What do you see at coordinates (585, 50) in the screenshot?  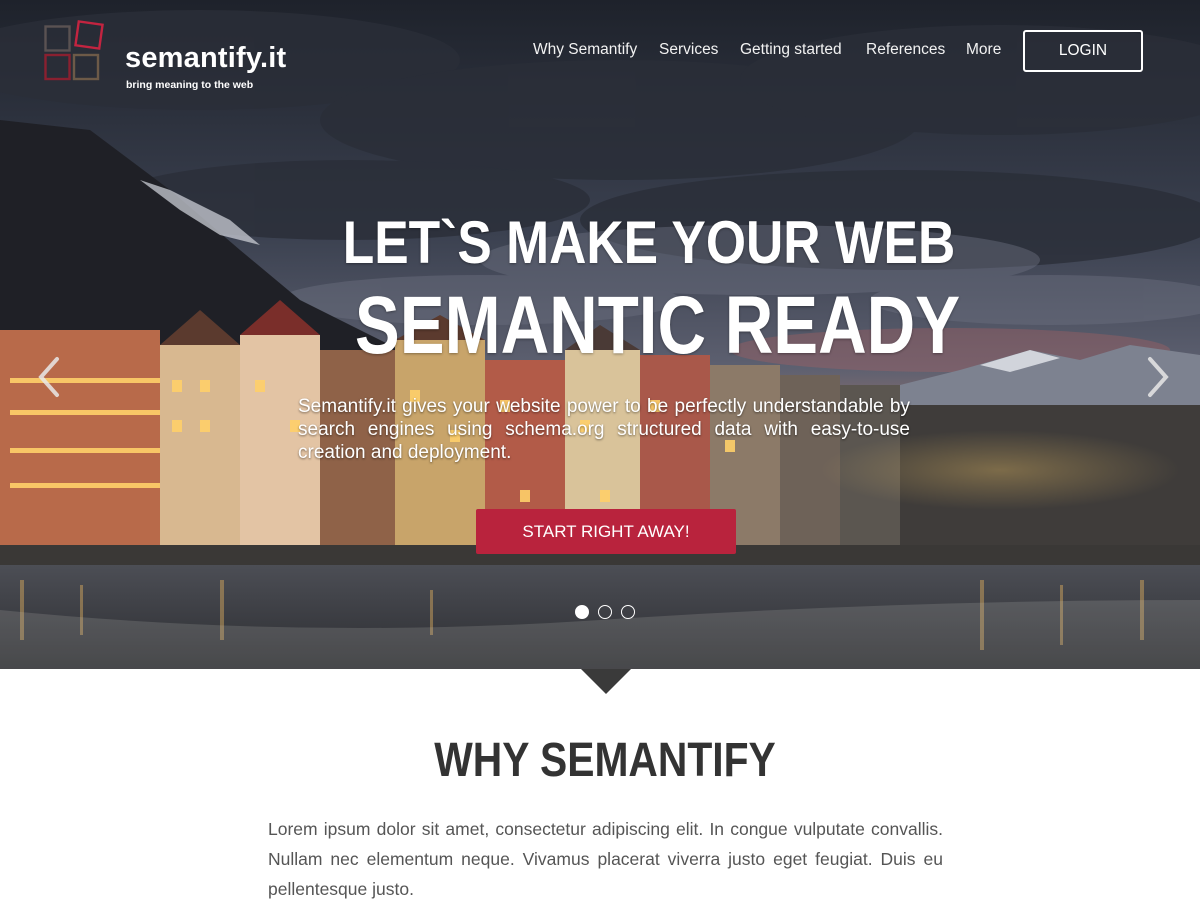 I see `nav-item-why-semantify: Why Semantify` at bounding box center [585, 50].